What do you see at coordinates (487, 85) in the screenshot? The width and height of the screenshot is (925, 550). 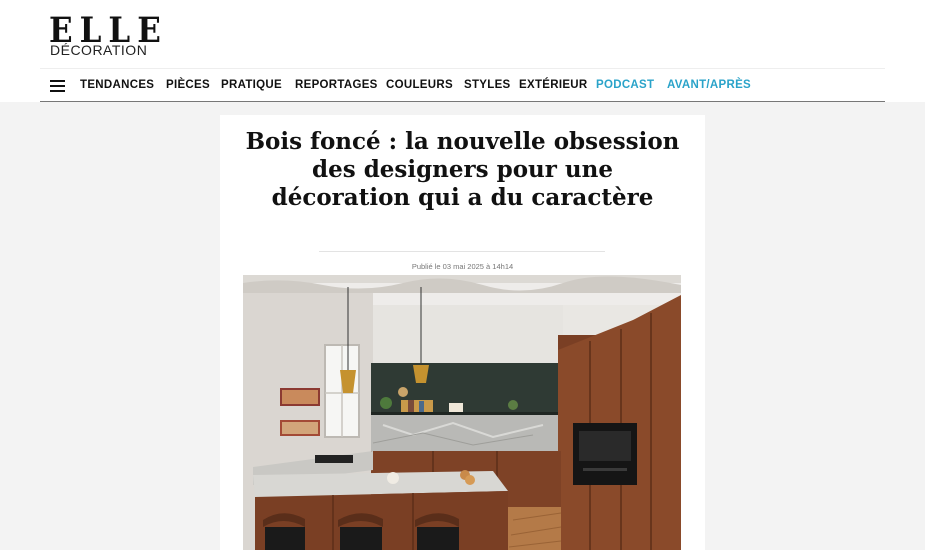 I see `nav-item-styles: STYLES` at bounding box center [487, 85].